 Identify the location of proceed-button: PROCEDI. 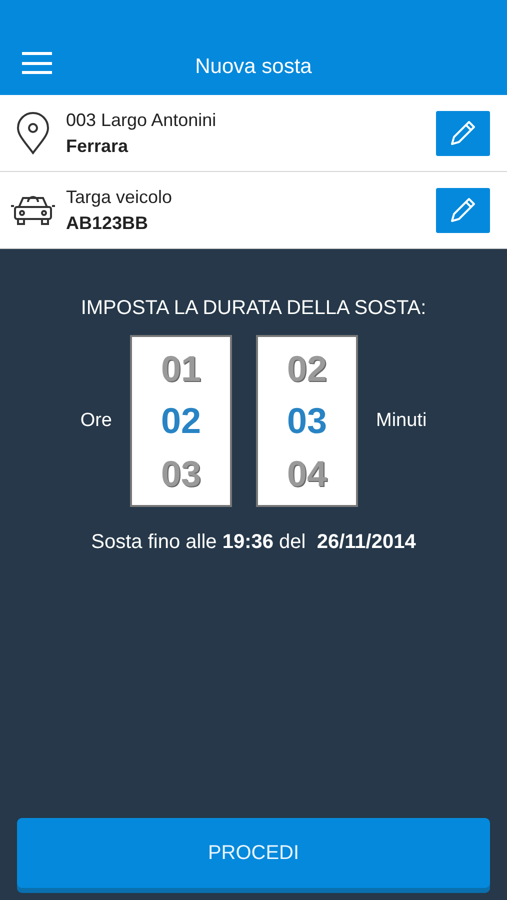
(253, 853).